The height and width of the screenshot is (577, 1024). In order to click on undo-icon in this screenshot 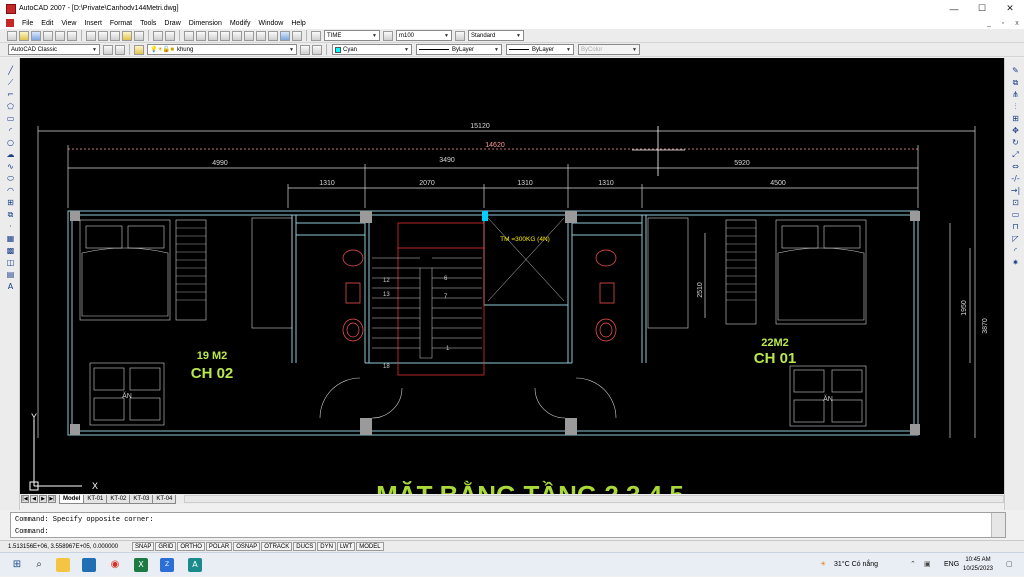, I will do `click(158, 35)`.